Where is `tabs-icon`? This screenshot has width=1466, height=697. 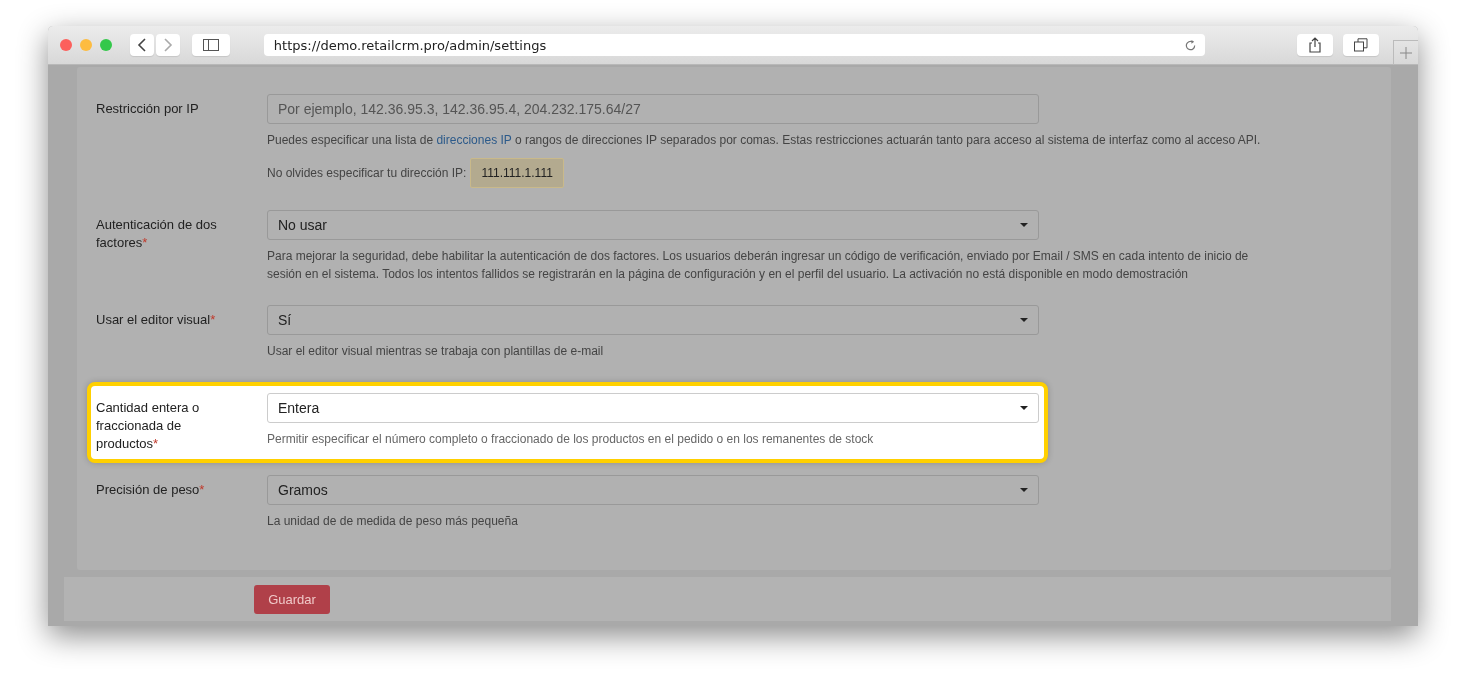
tabs-icon is located at coordinates (1361, 45).